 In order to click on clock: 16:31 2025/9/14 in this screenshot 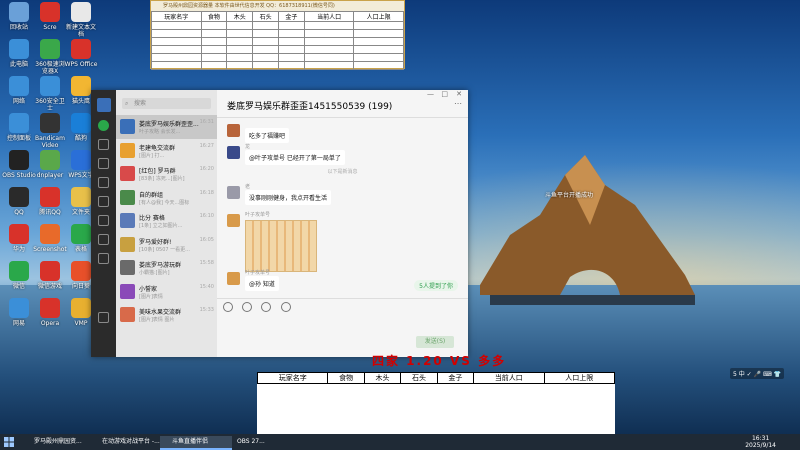, I will do `click(760, 442)`.